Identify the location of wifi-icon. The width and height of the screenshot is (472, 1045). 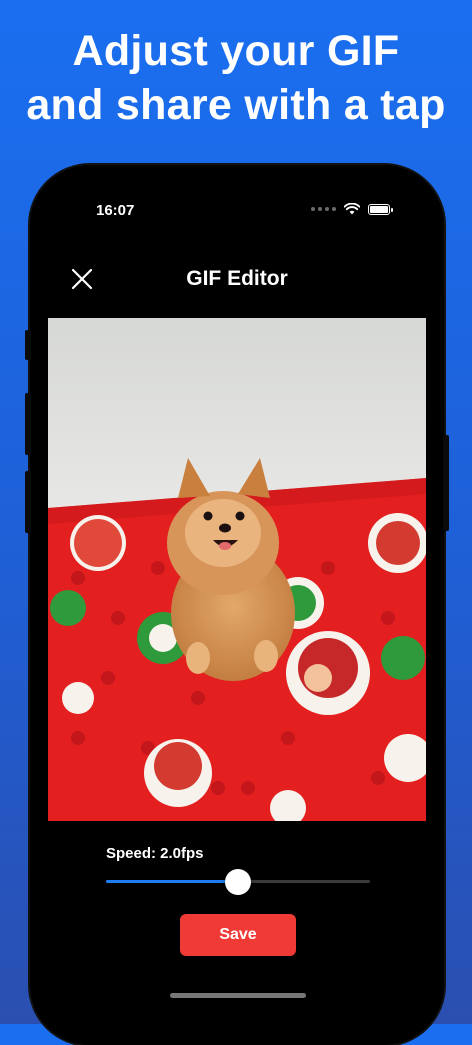
(352, 209).